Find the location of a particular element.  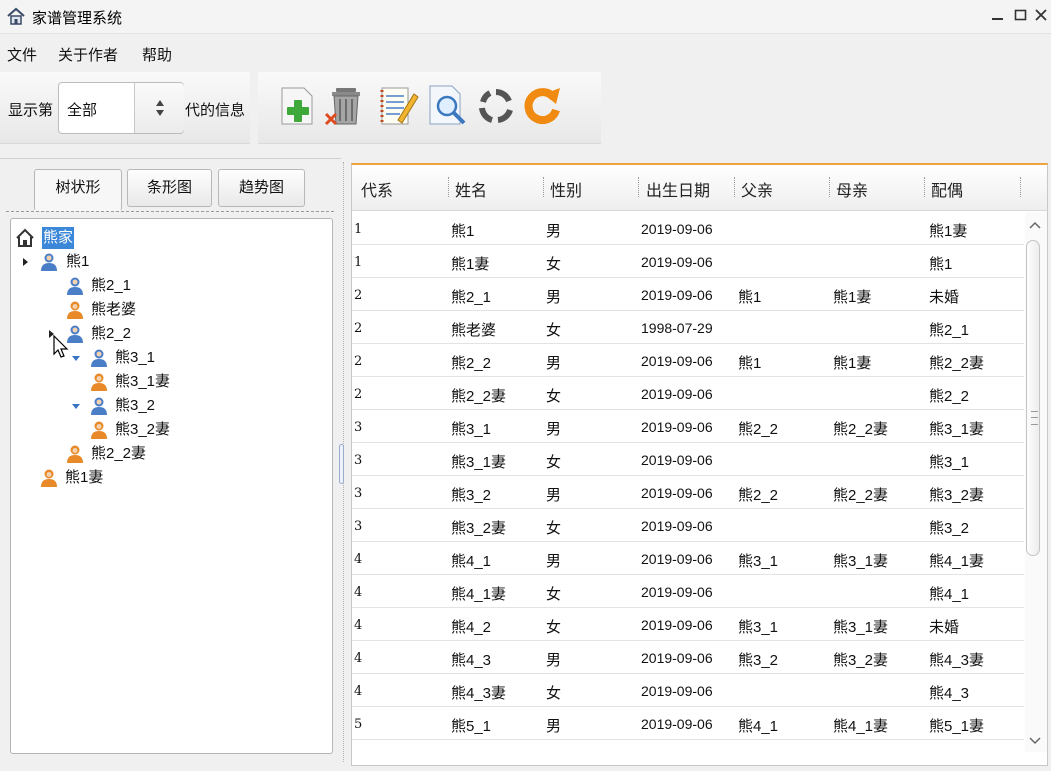

search-icon is located at coordinates (448, 106).